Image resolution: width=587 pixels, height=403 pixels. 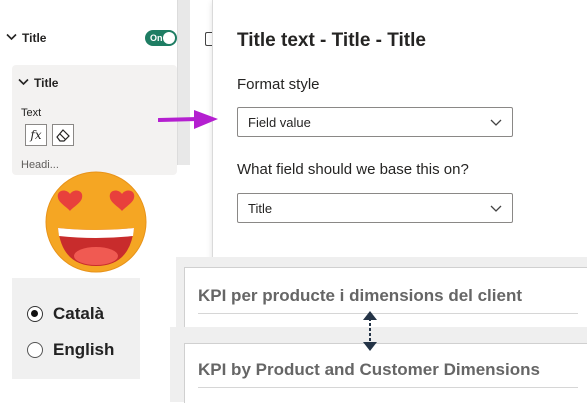 I want to click on fx-button: fx, so click(x=36, y=135).